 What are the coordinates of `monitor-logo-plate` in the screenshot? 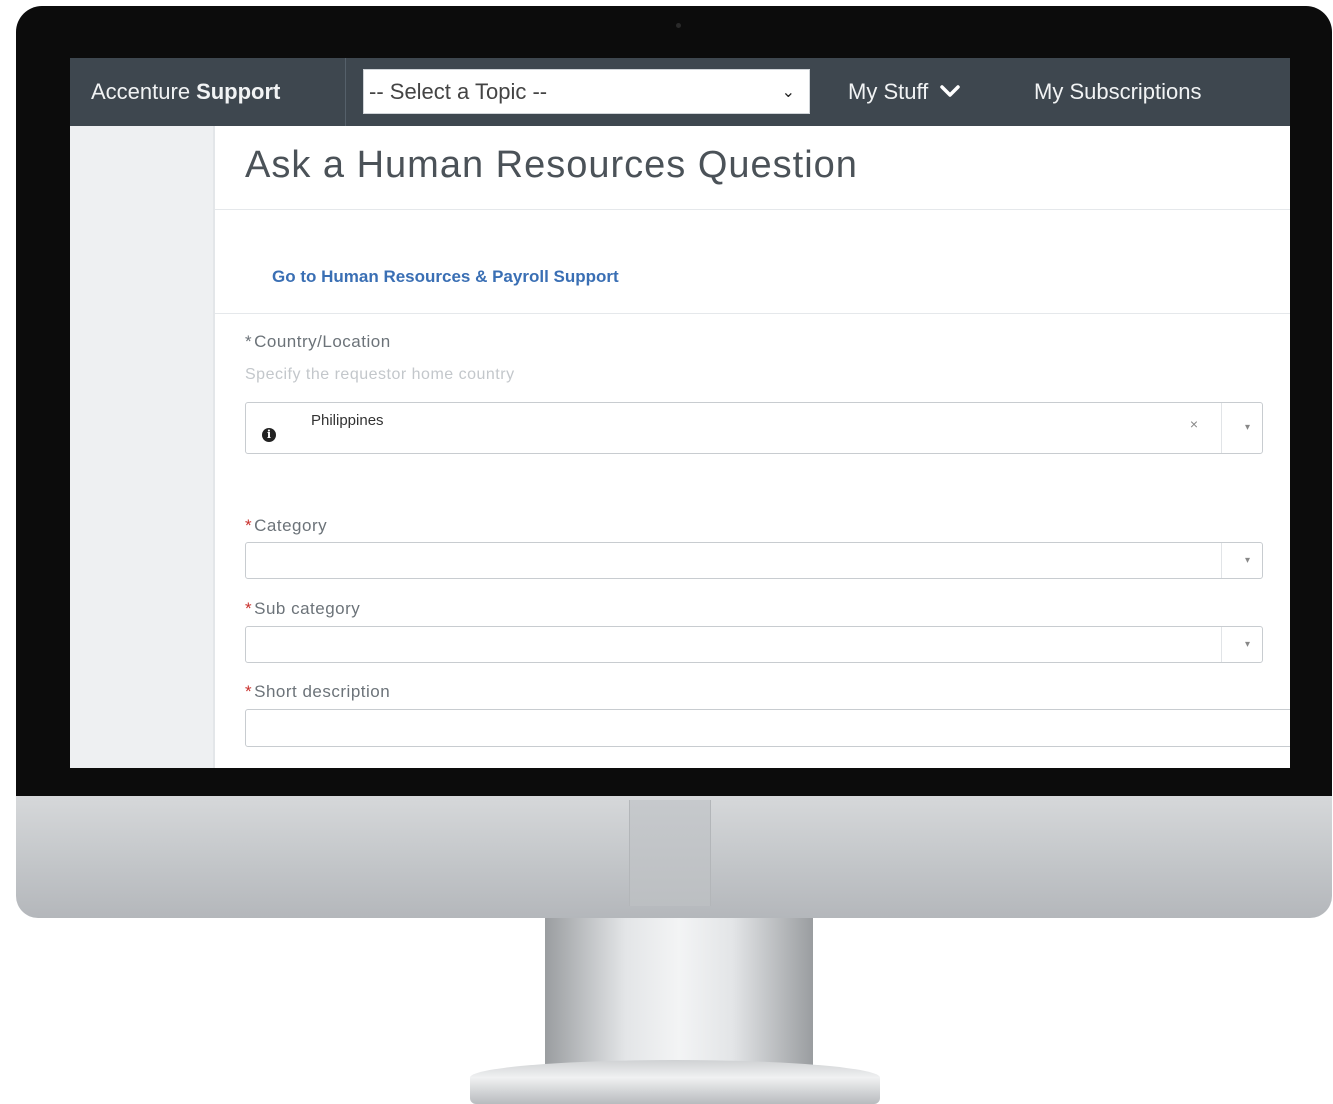 It's located at (670, 853).